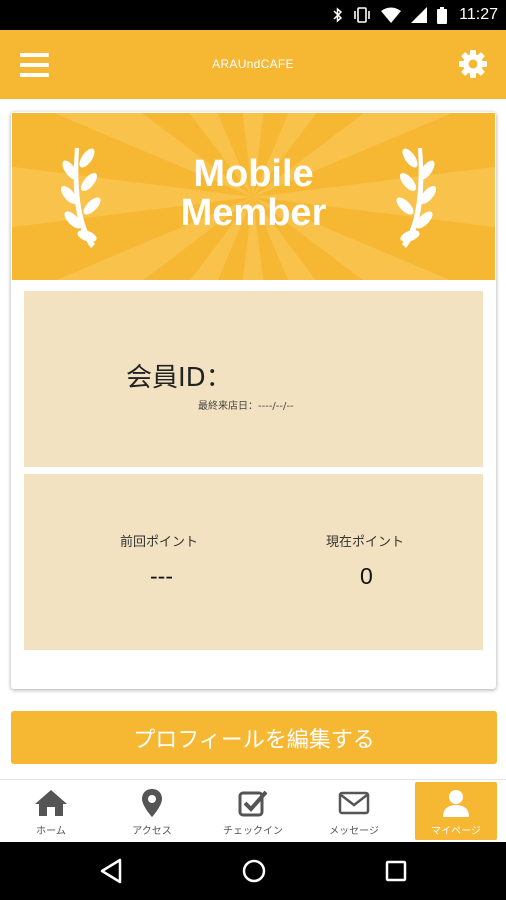 The height and width of the screenshot is (900, 506). What do you see at coordinates (152, 803) in the screenshot?
I see `map-pin-icon` at bounding box center [152, 803].